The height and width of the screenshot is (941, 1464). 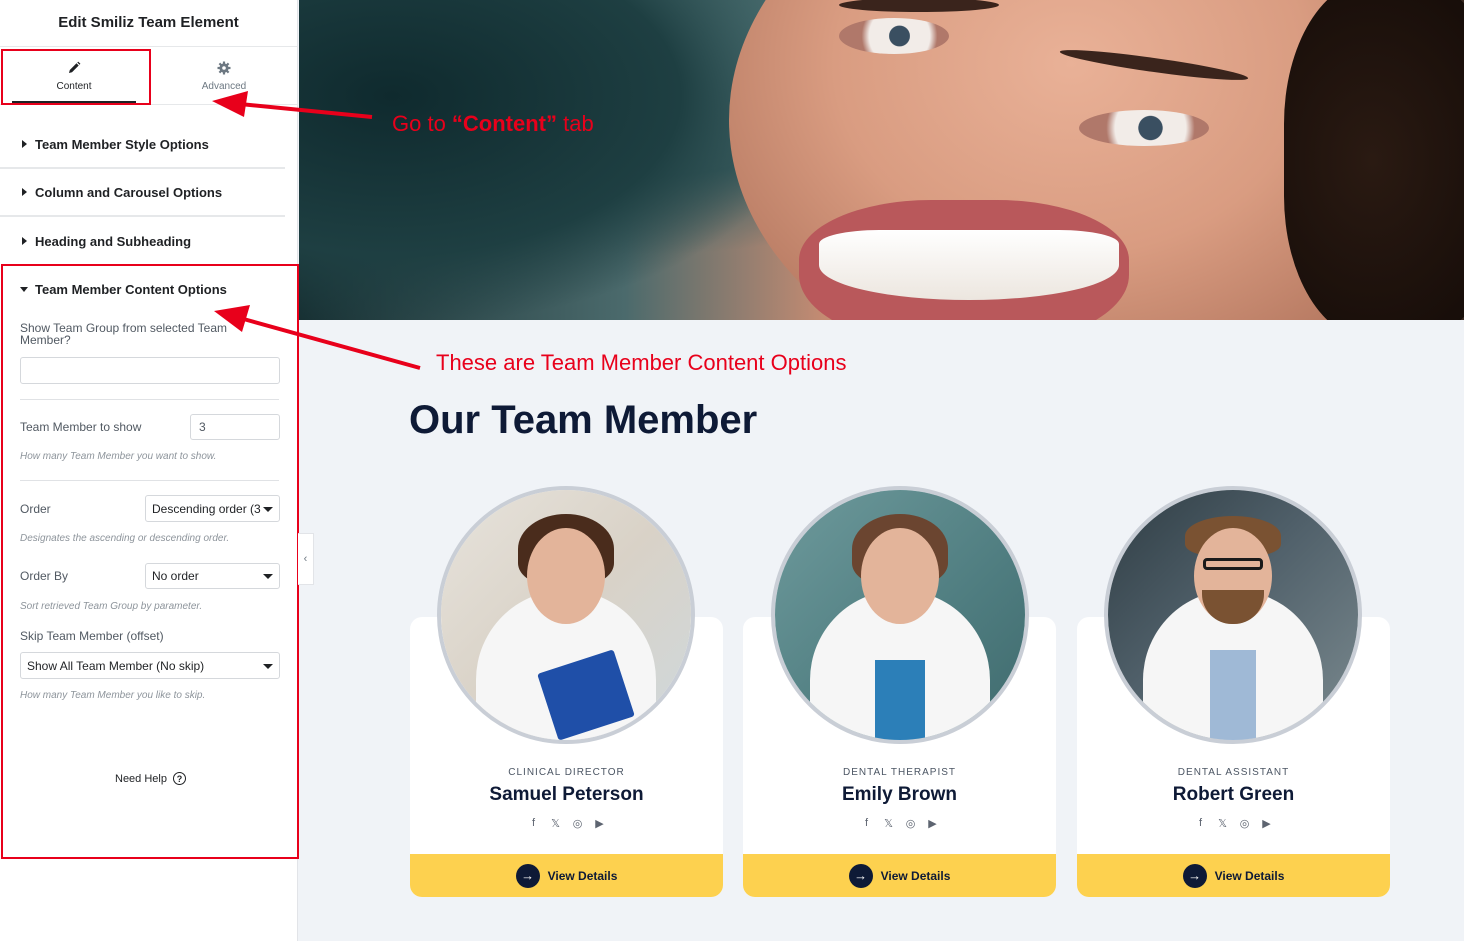 I want to click on need-help-label: Need Help, so click(x=141, y=778).